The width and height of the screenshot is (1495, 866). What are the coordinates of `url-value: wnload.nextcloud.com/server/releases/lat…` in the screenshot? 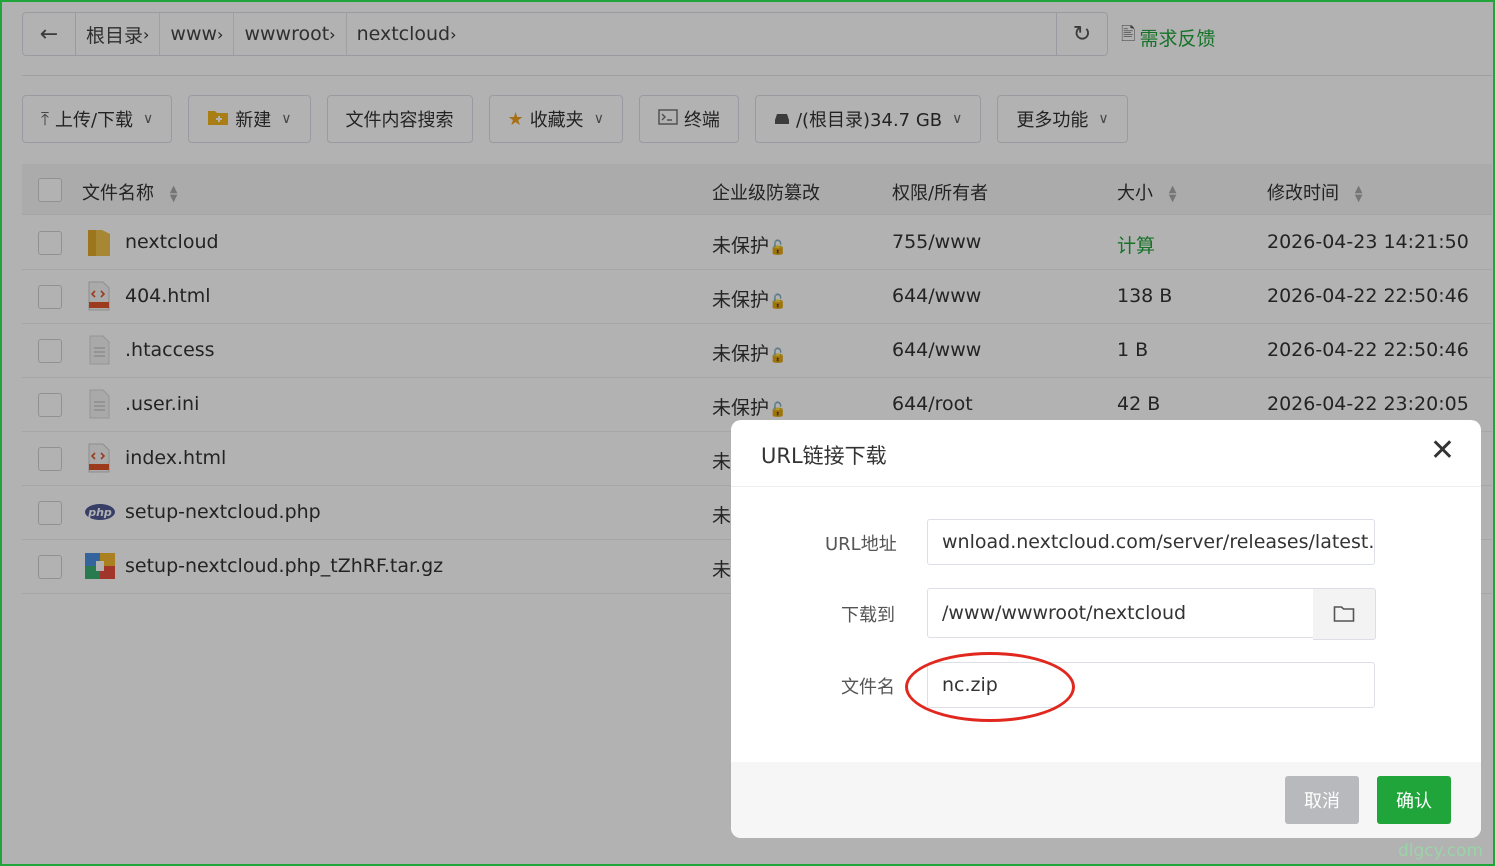 It's located at (1158, 542).